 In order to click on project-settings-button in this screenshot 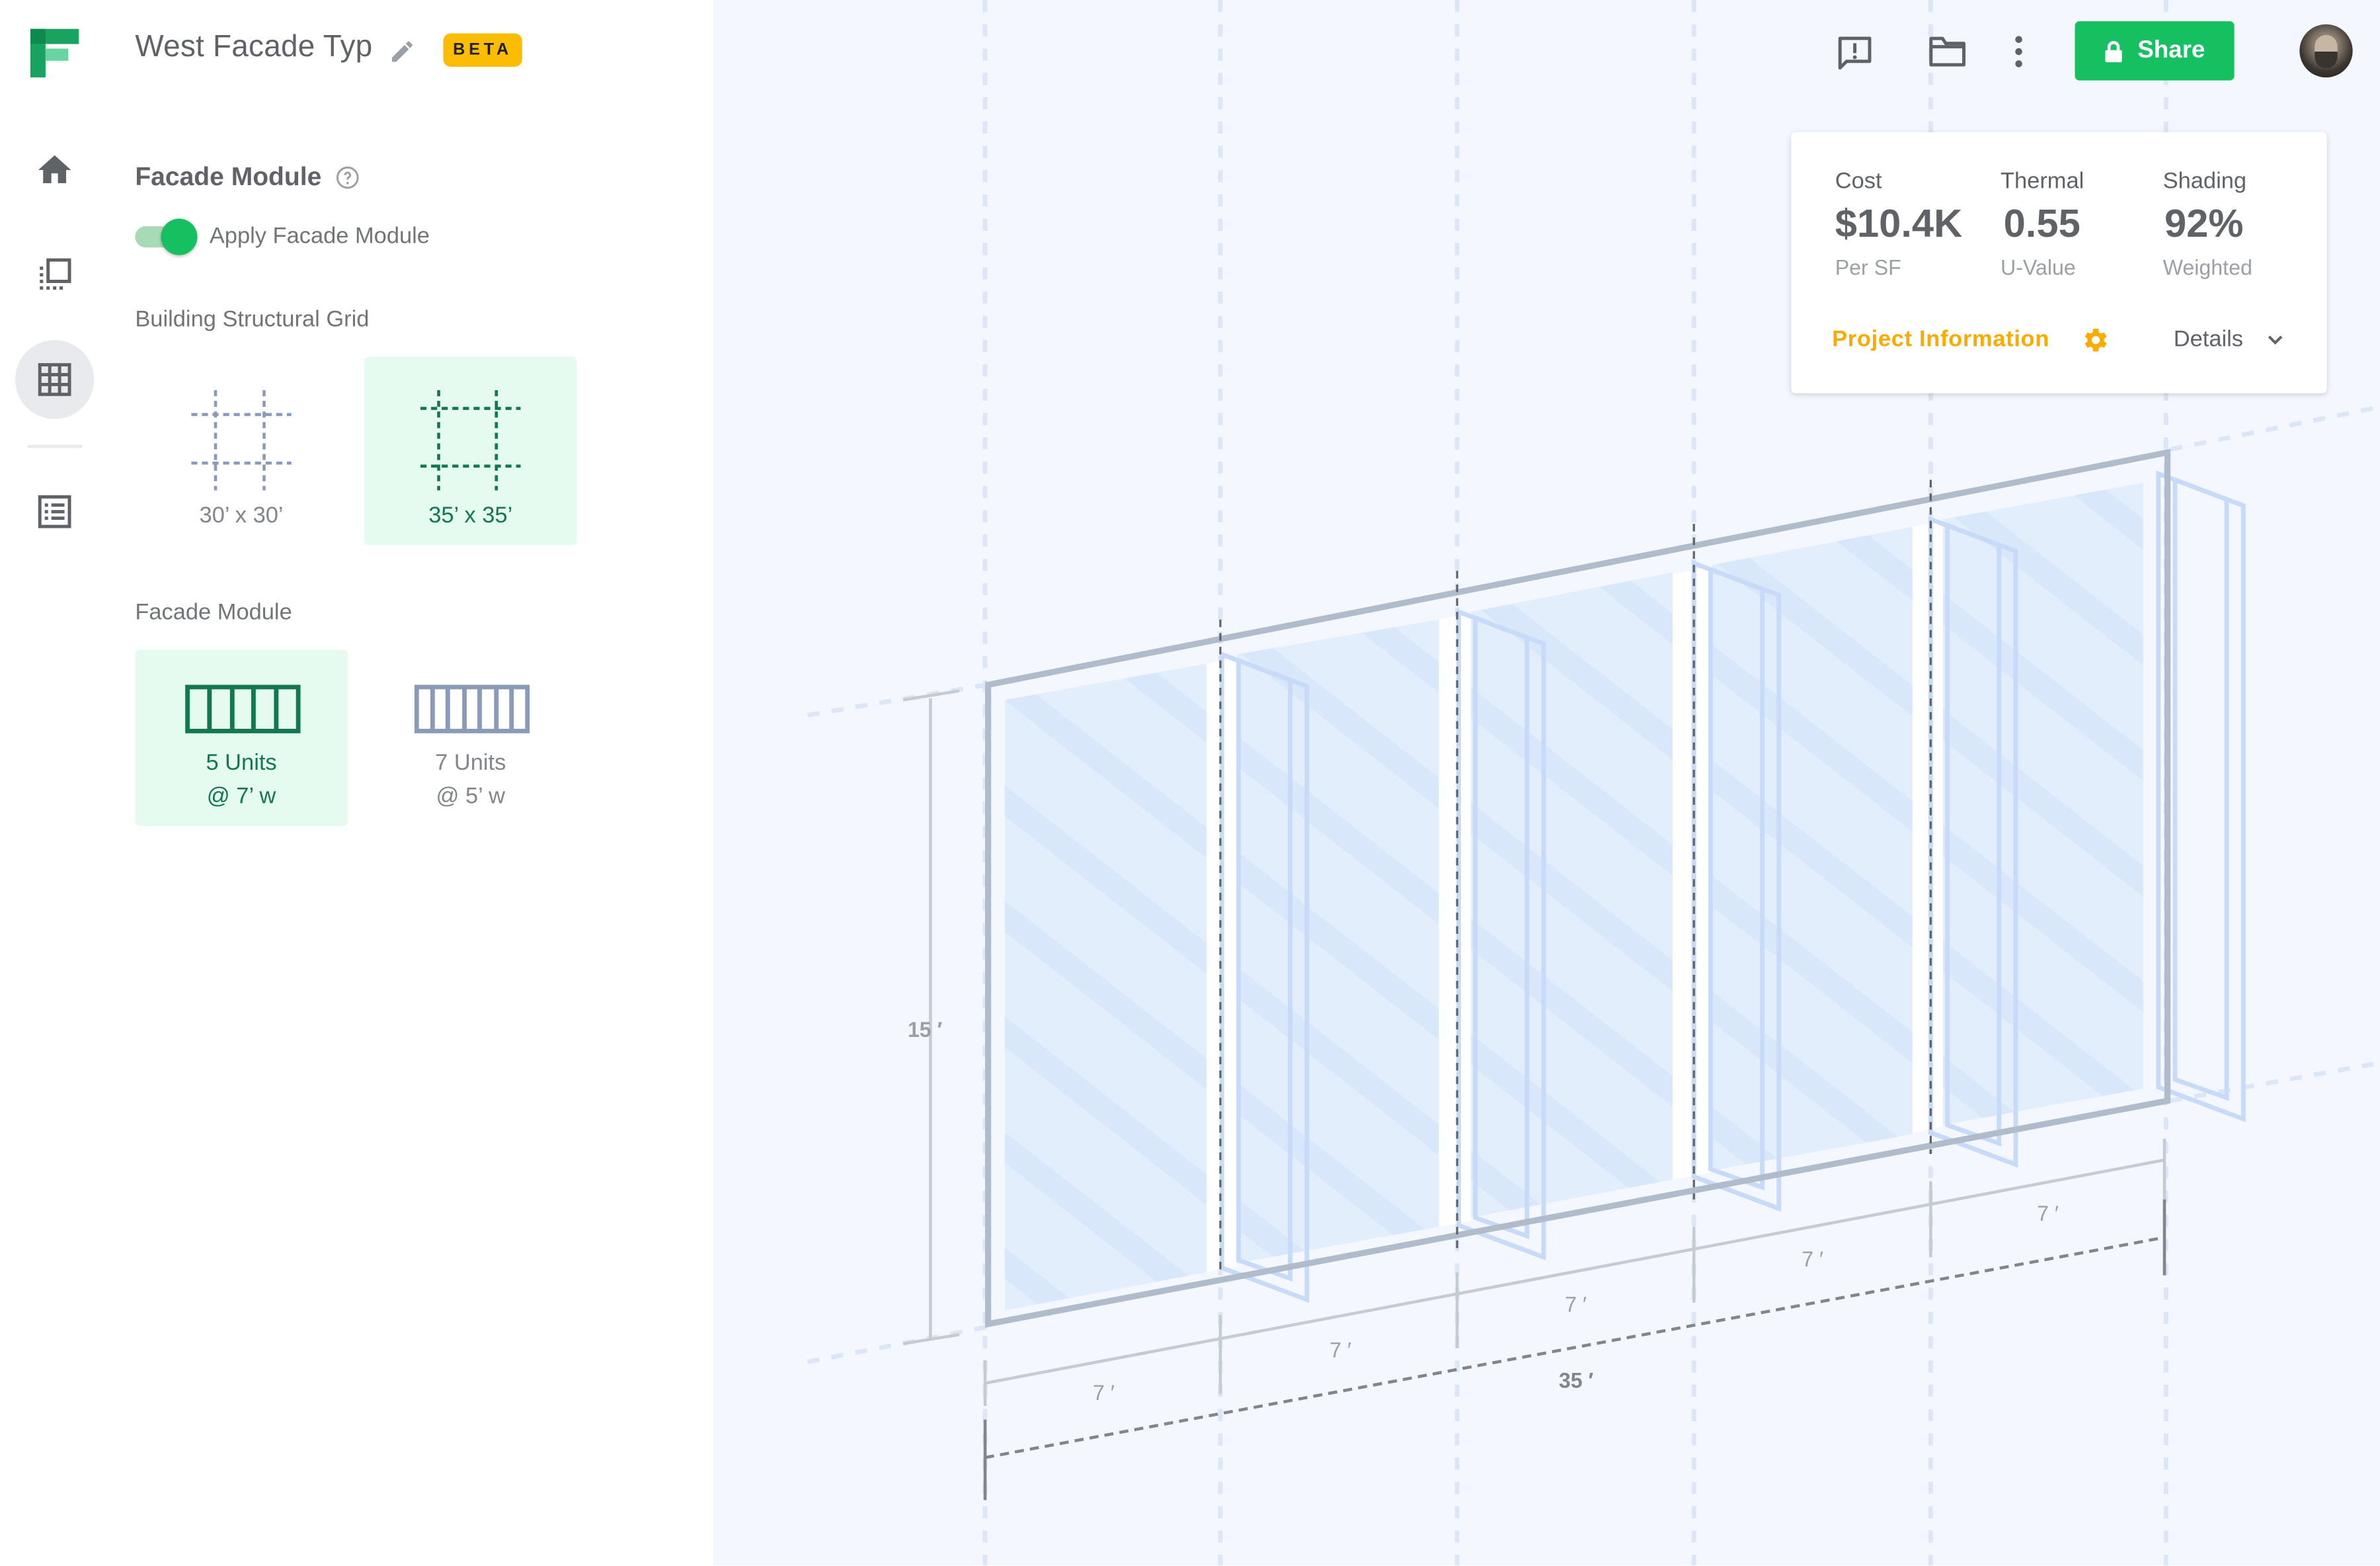, I will do `click(2094, 343)`.